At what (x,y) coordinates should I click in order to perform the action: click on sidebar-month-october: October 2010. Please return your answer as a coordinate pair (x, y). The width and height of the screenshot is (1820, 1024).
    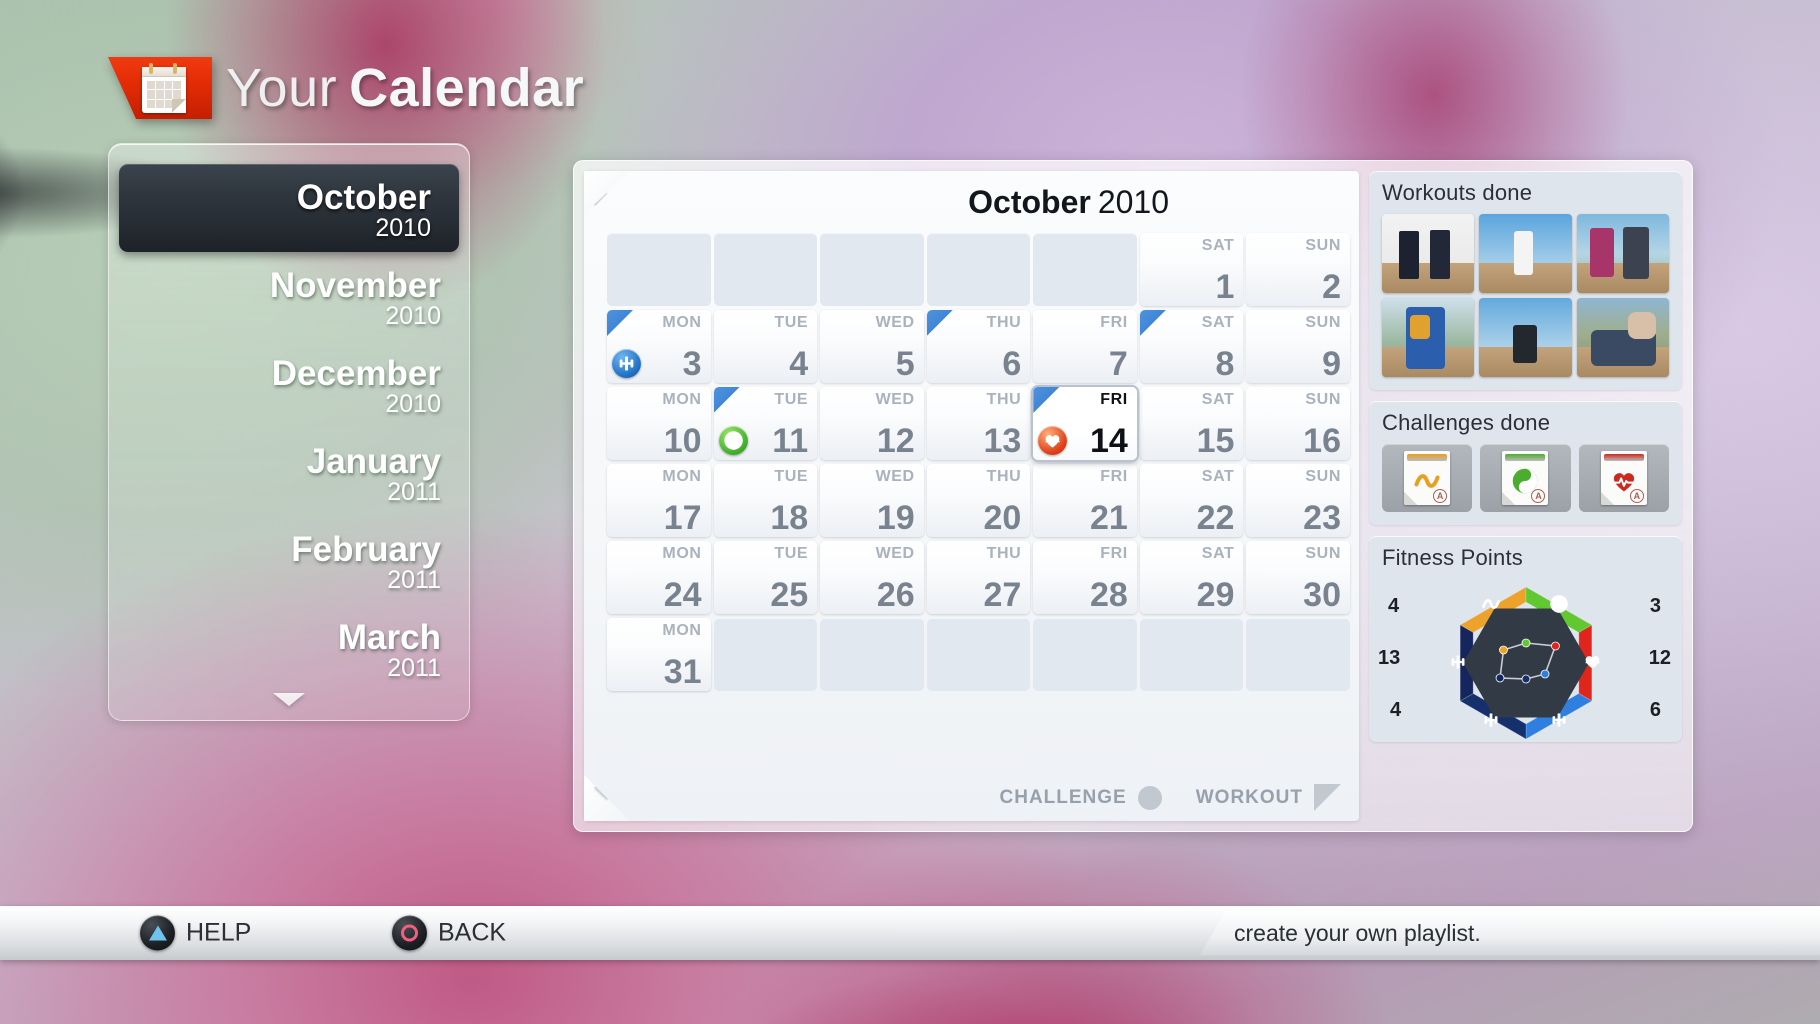
    Looking at the image, I should click on (289, 208).